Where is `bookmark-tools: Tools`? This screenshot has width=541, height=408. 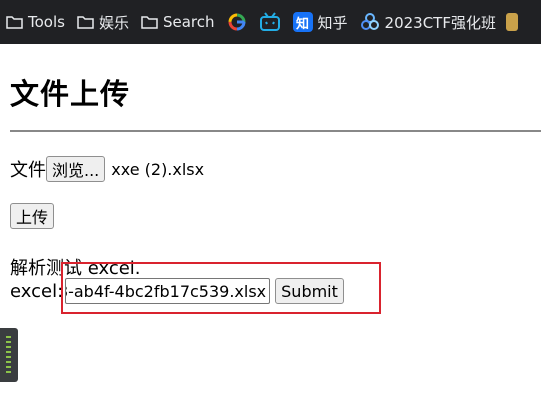
bookmark-tools: Tools is located at coordinates (35, 22).